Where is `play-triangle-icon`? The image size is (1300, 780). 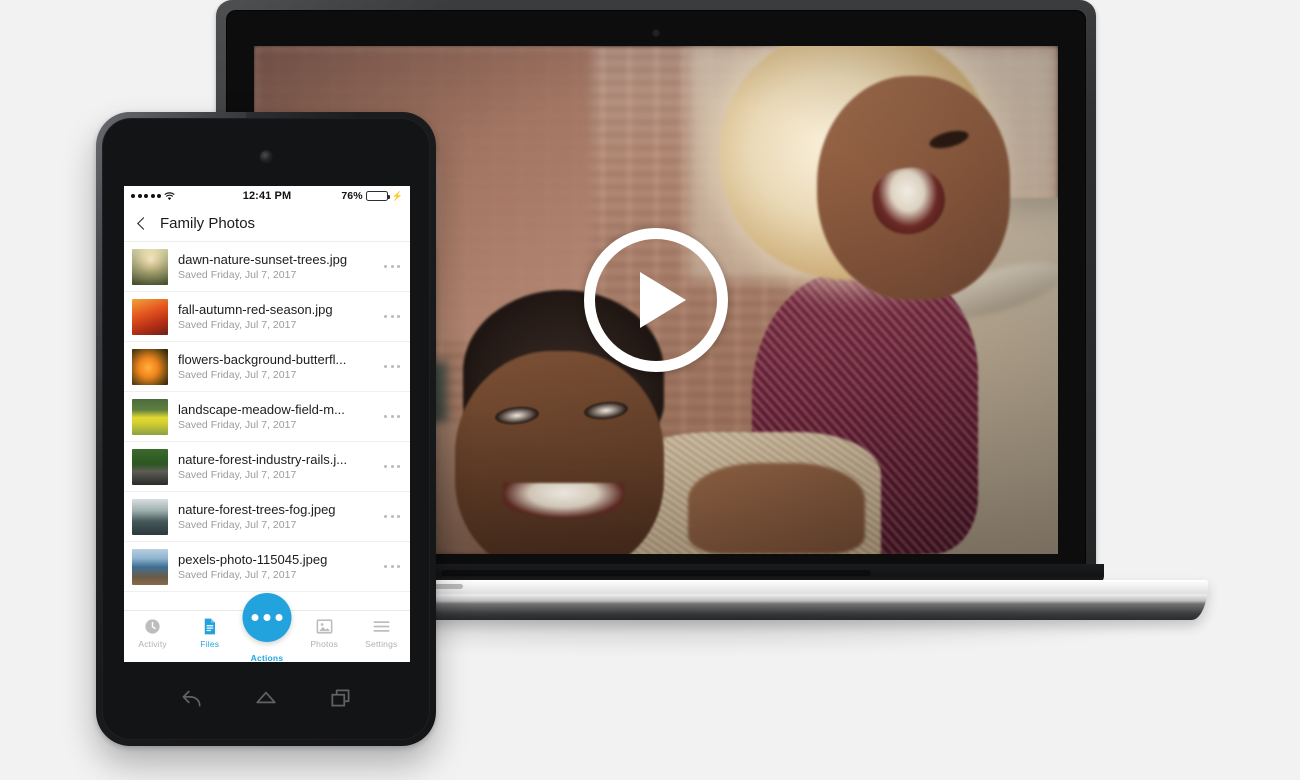 play-triangle-icon is located at coordinates (663, 300).